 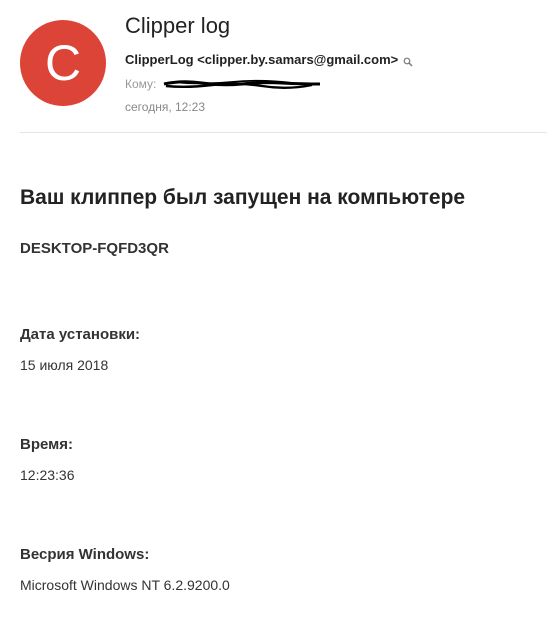 What do you see at coordinates (408, 60) in the screenshot?
I see `magnifier-icon` at bounding box center [408, 60].